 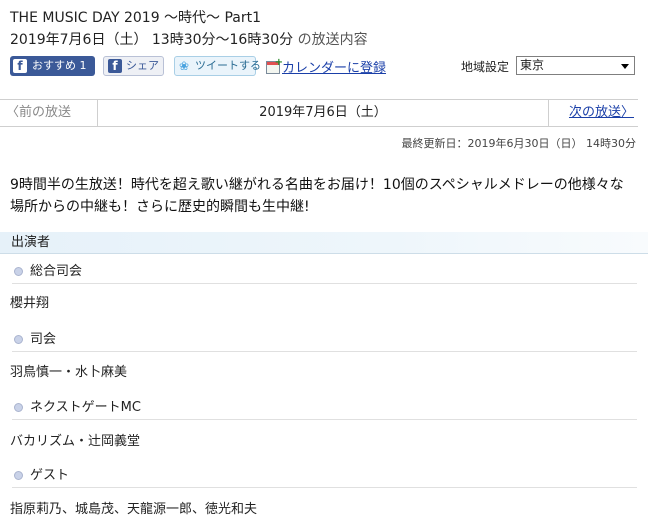 I want to click on facebook-share-button: f シェア, so click(x=133, y=66).